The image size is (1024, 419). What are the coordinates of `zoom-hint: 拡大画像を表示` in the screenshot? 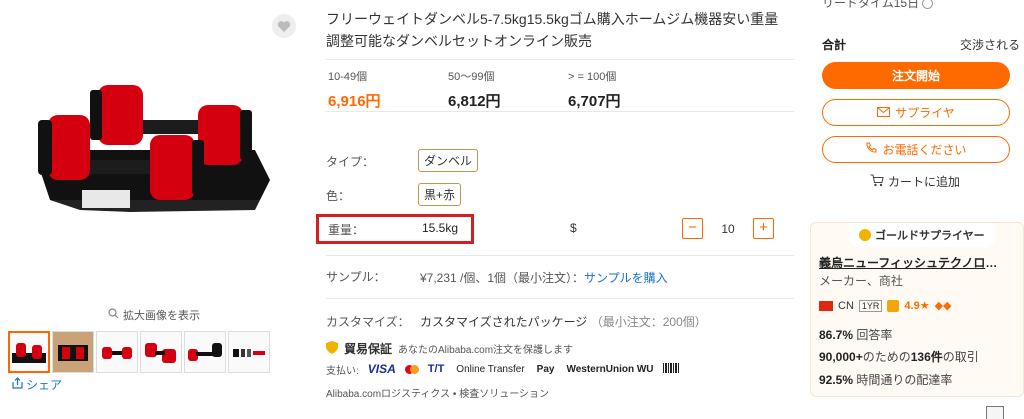 It's located at (154, 315).